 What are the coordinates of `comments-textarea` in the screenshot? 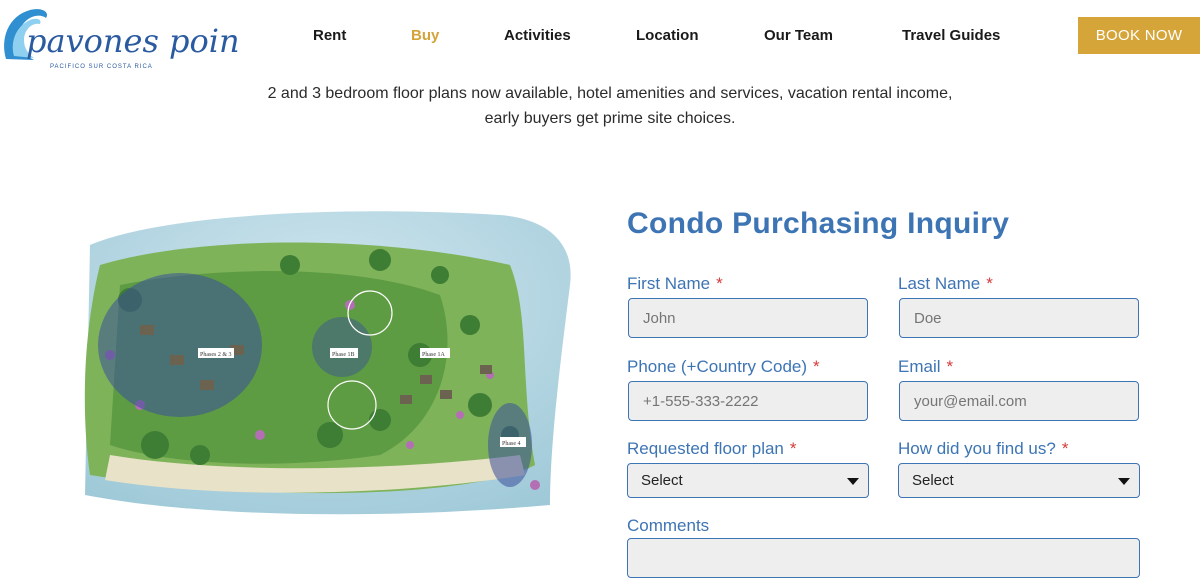 It's located at (883, 558).